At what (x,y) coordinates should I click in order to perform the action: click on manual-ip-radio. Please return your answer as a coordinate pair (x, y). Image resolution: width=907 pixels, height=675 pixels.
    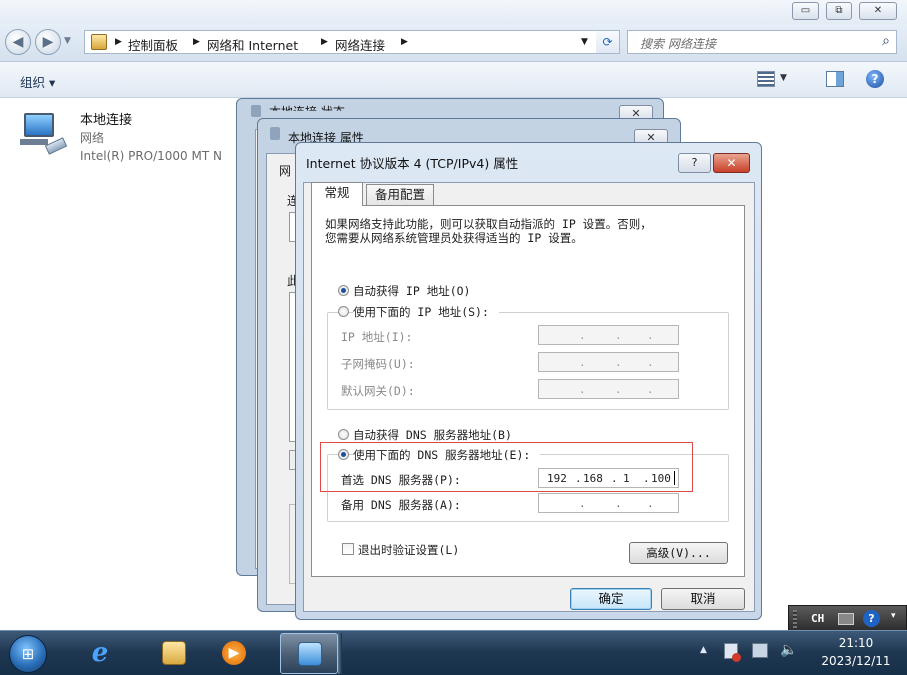
    Looking at the image, I should click on (343, 311).